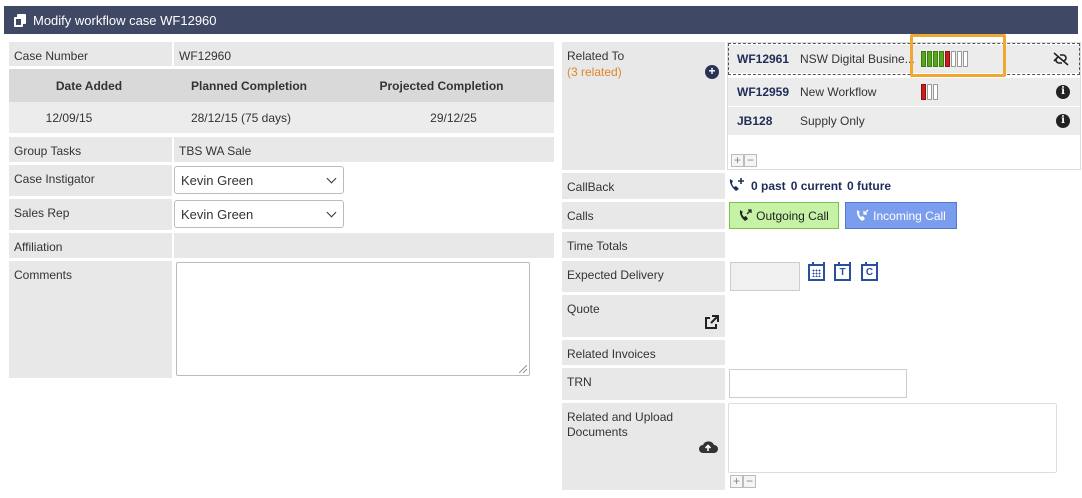 The height and width of the screenshot is (498, 1082). What do you see at coordinates (643, 106) in the screenshot?
I see `related-to-cell: Related To (3 related) +` at bounding box center [643, 106].